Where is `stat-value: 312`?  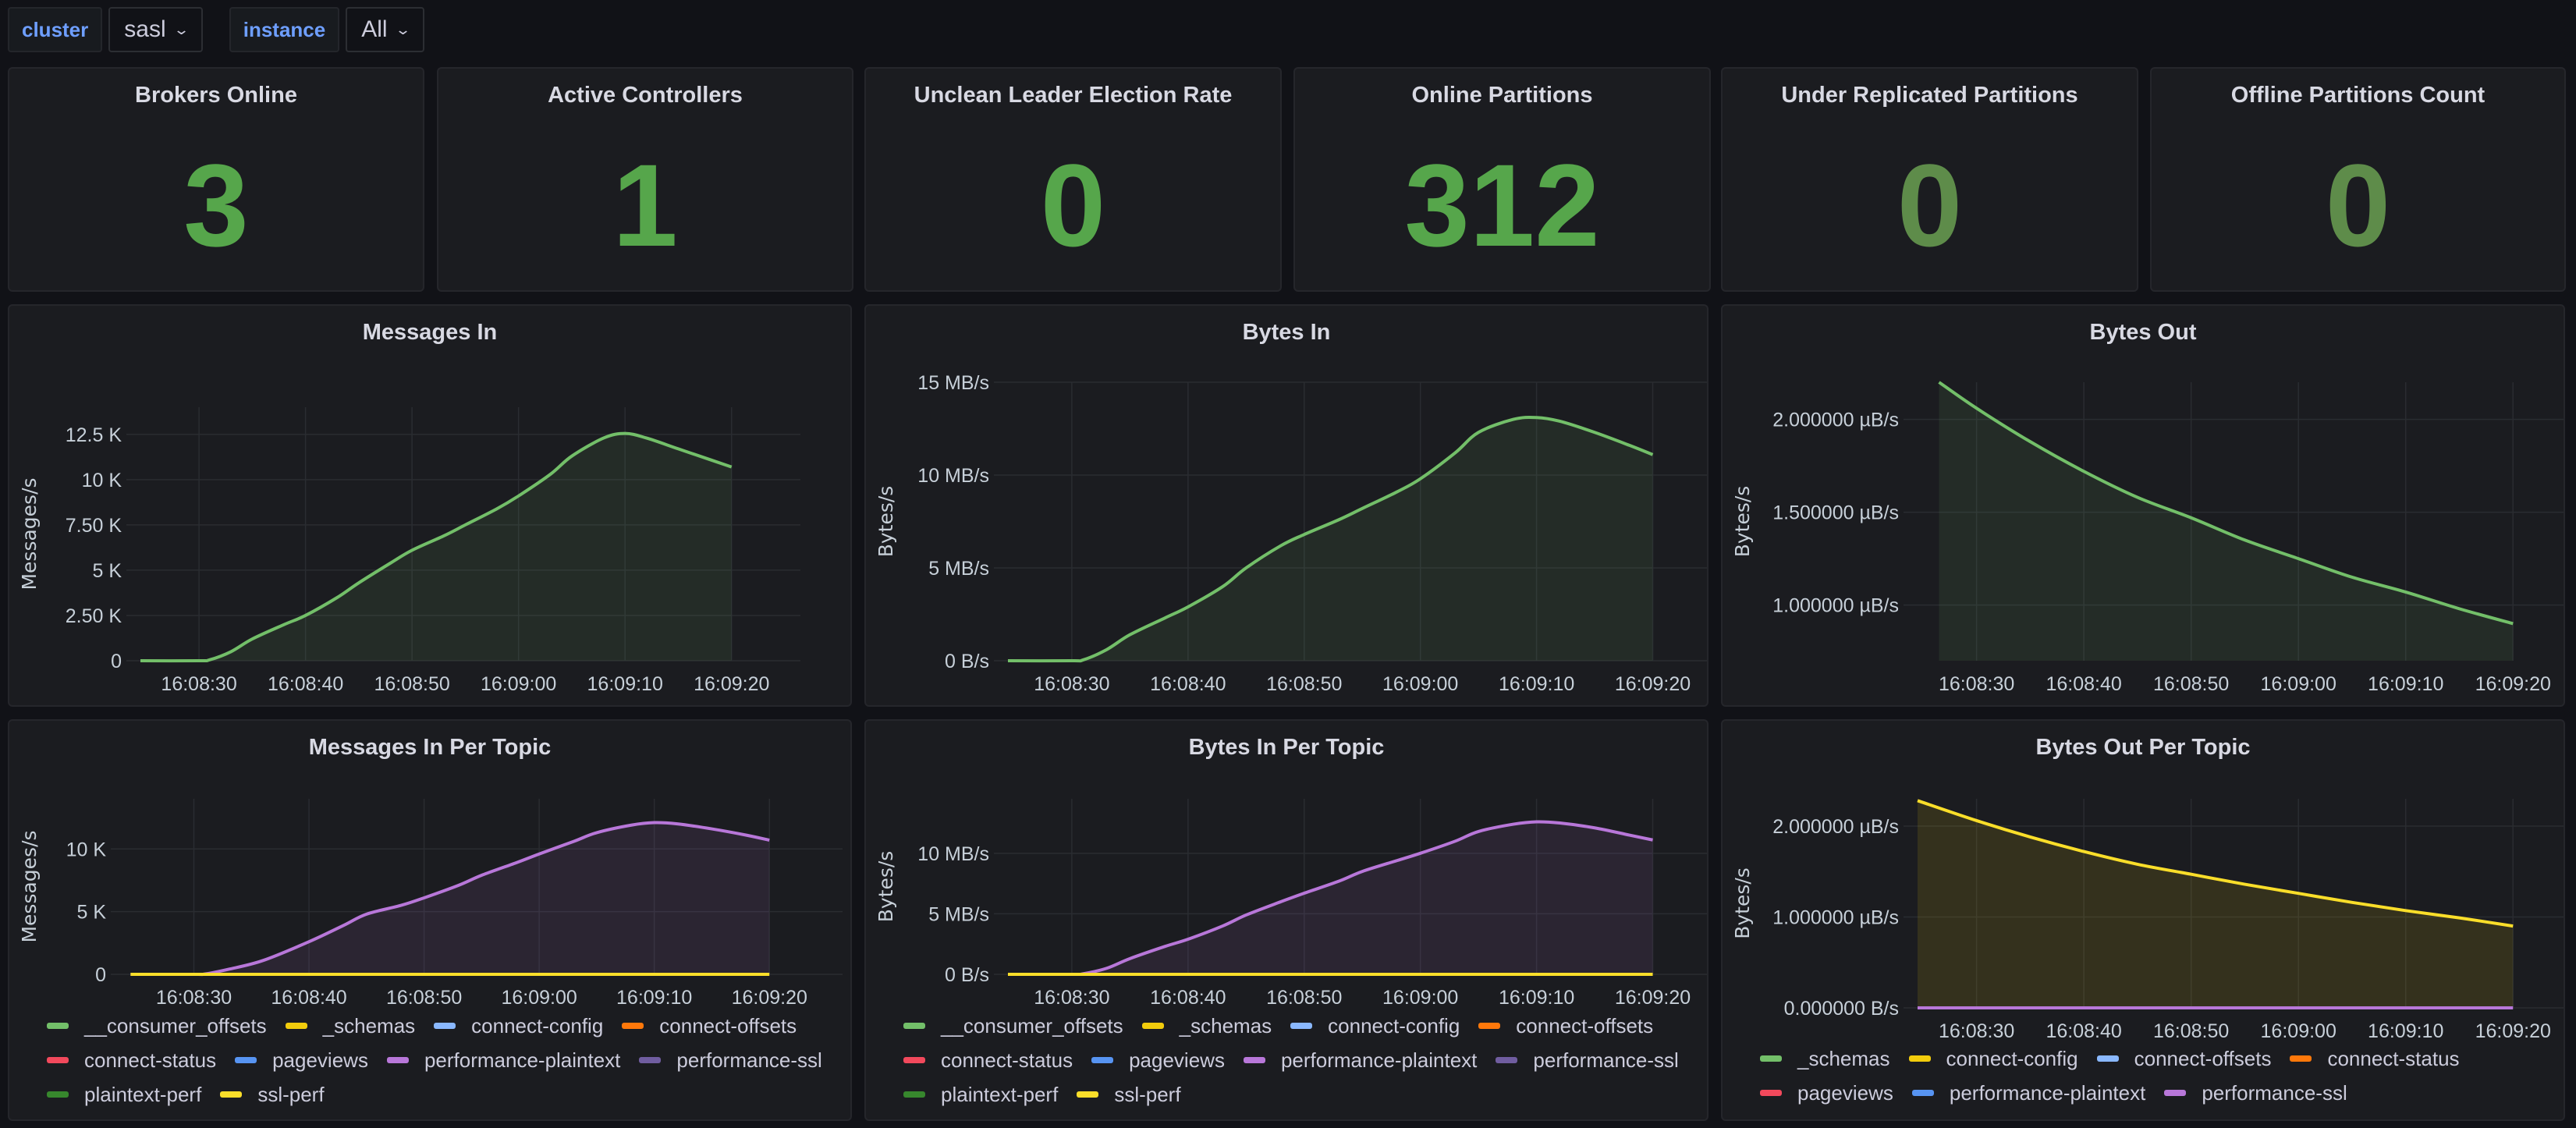 stat-value: 312 is located at coordinates (1502, 206).